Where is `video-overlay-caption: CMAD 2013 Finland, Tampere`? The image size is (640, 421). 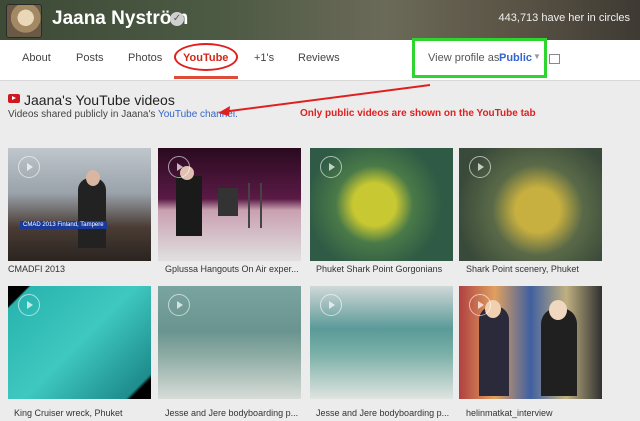 video-overlay-caption: CMAD 2013 Finland, Tampere is located at coordinates (63, 225).